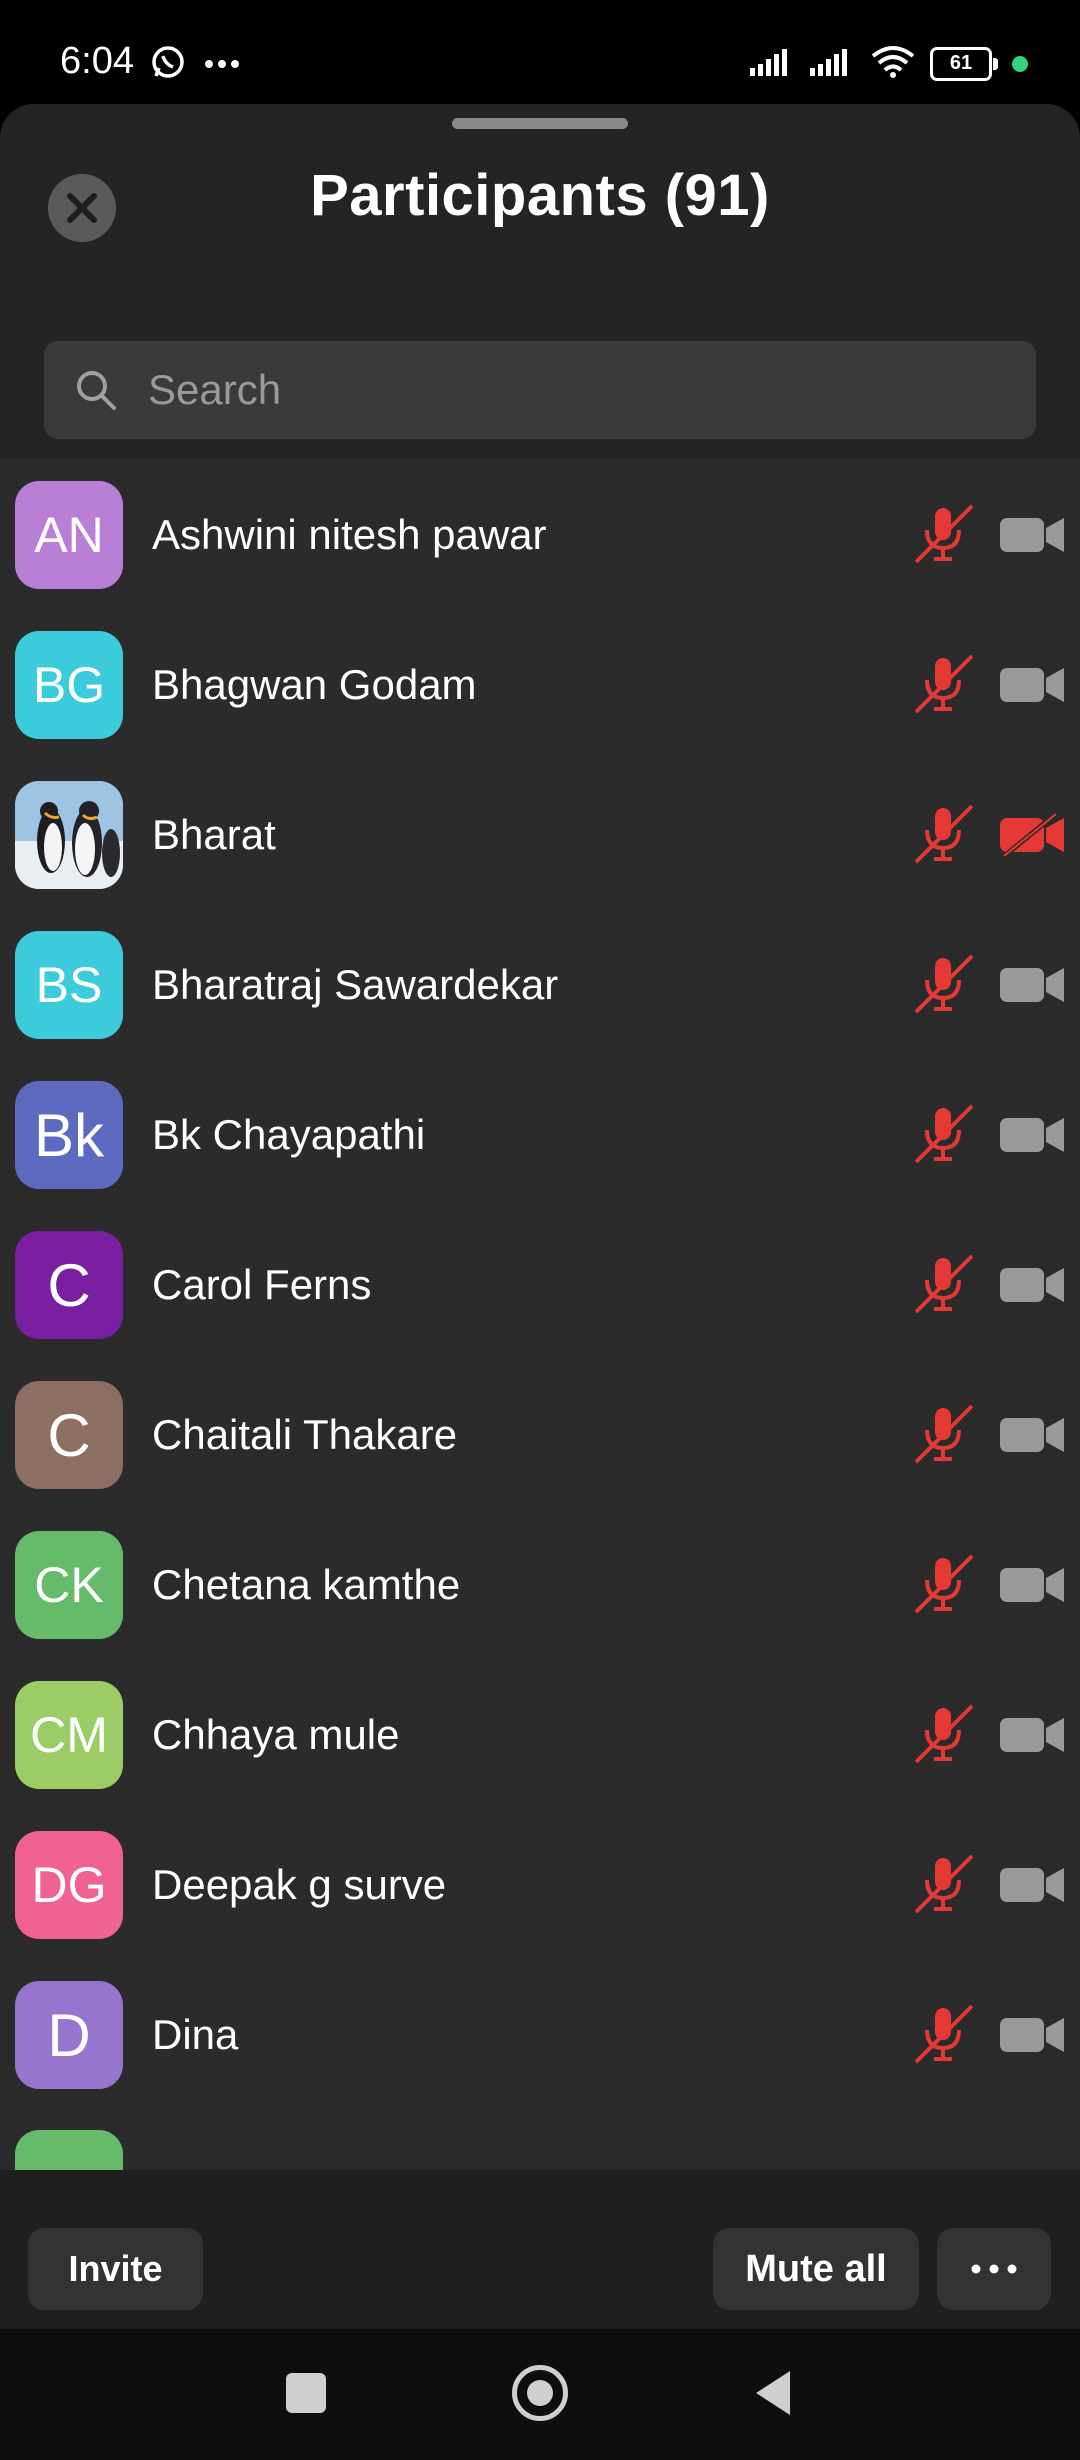 The width and height of the screenshot is (1080, 2460). I want to click on system-nav-bar, so click(540, 2394).